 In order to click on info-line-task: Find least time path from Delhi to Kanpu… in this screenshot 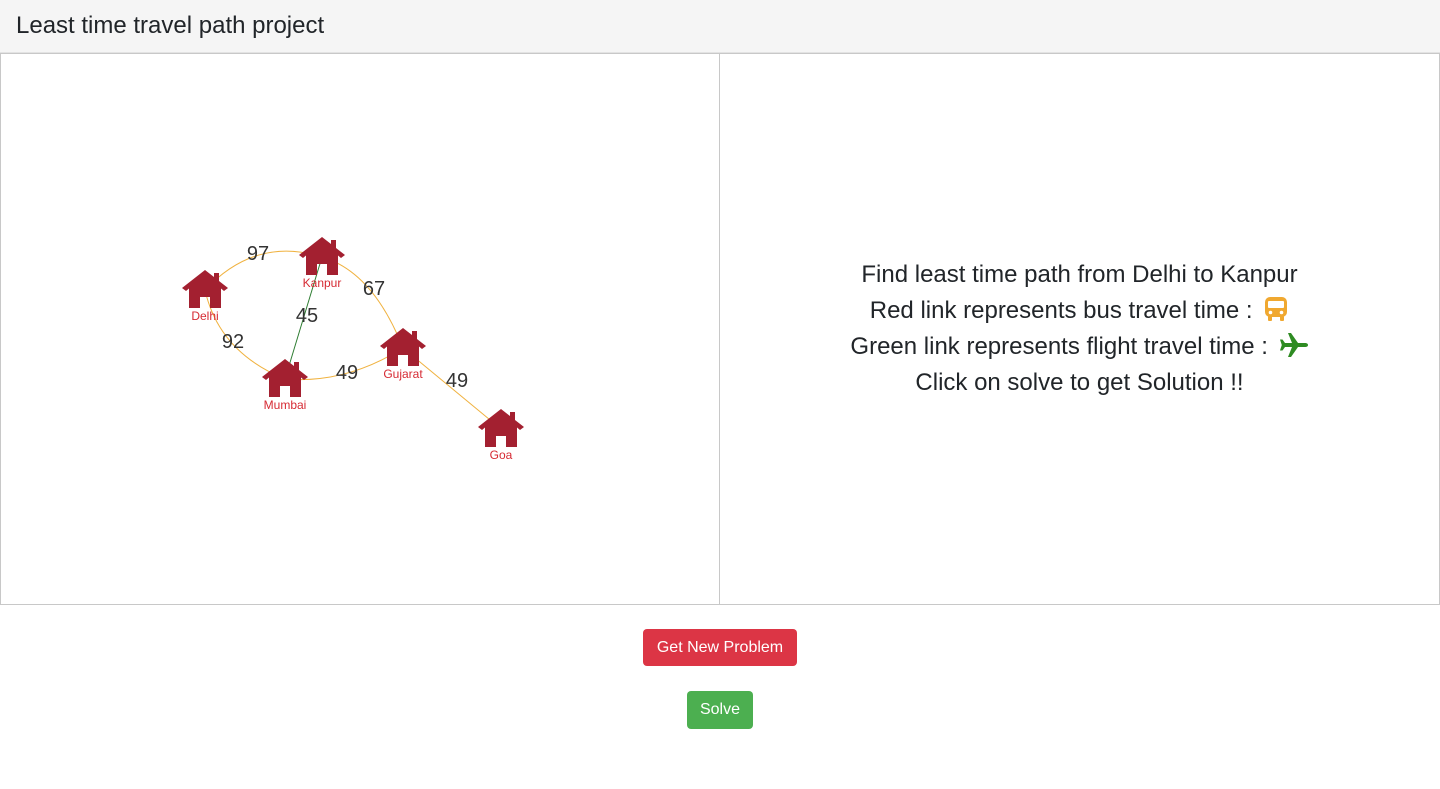, I will do `click(1079, 274)`.